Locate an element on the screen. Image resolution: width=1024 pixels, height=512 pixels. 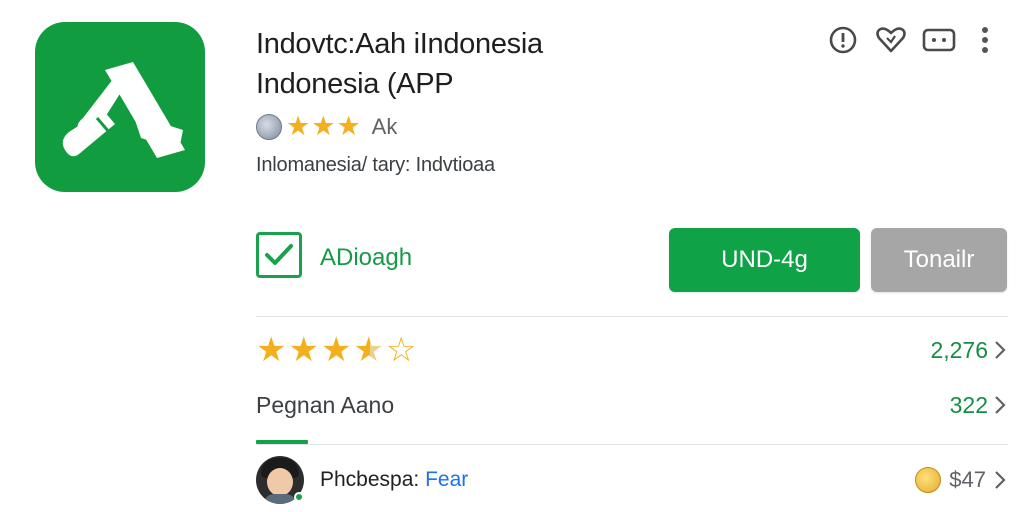
tab-indicator is located at coordinates (282, 442).